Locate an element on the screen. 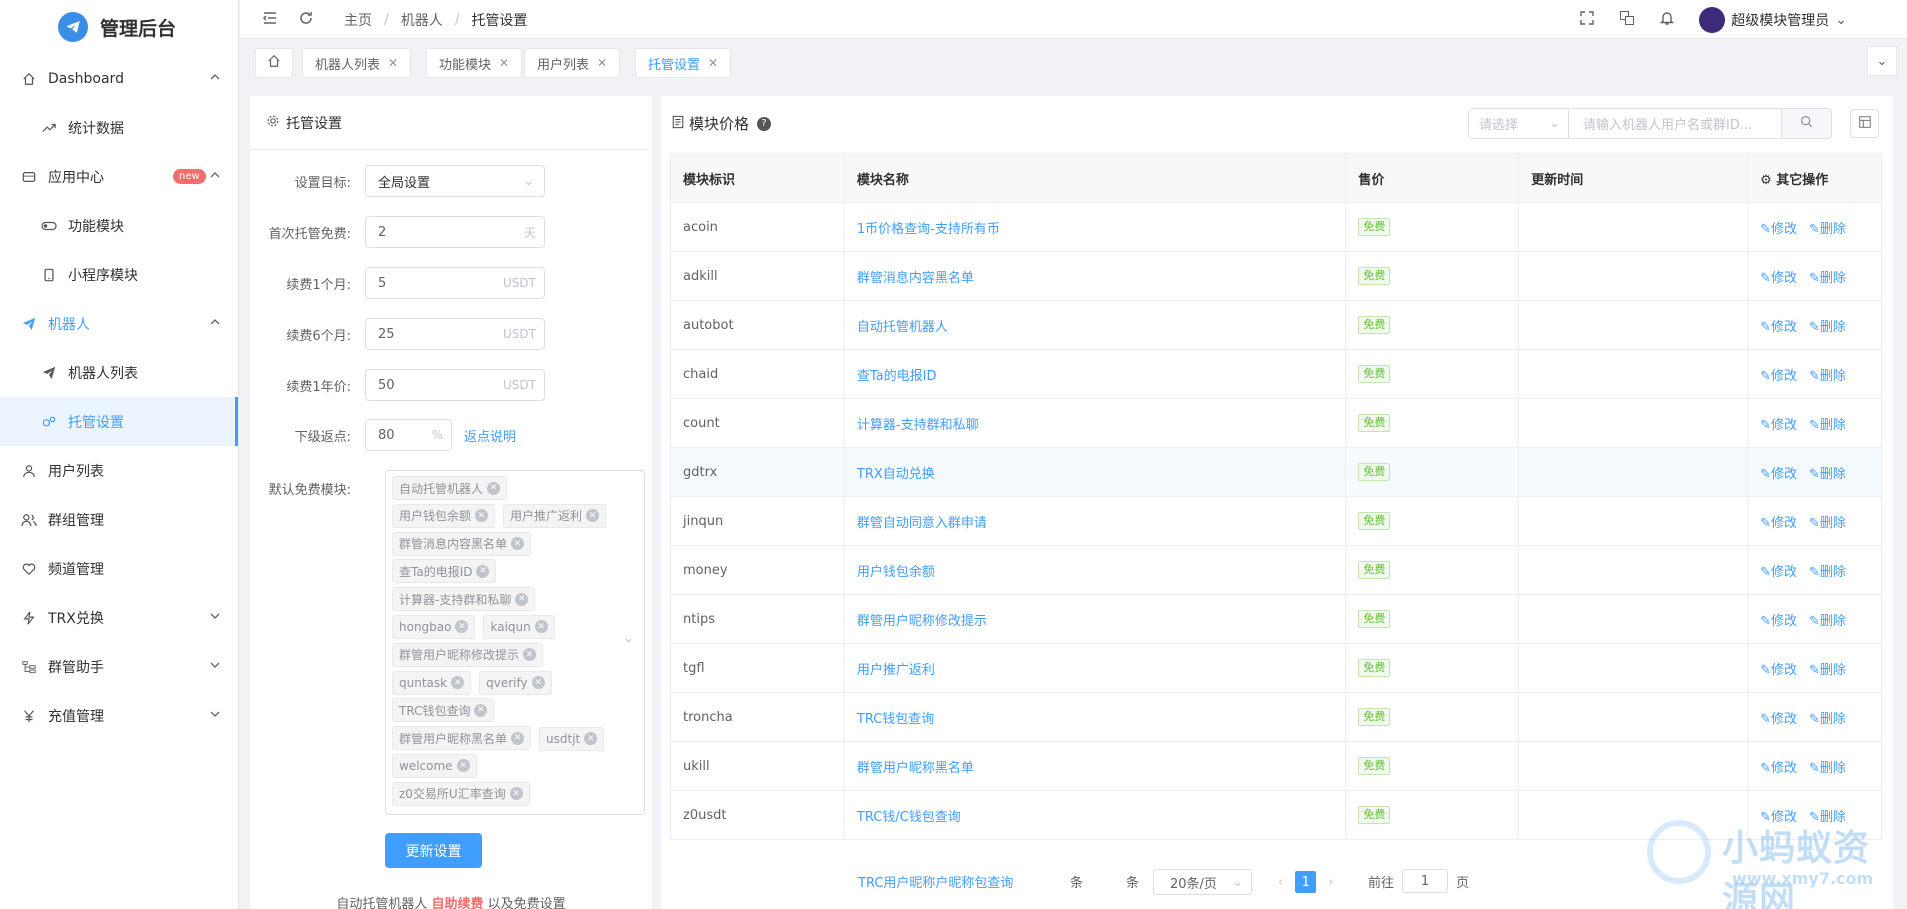 The height and width of the screenshot is (909, 1907). tags-dropdown-button: ⌄ is located at coordinates (1882, 61).